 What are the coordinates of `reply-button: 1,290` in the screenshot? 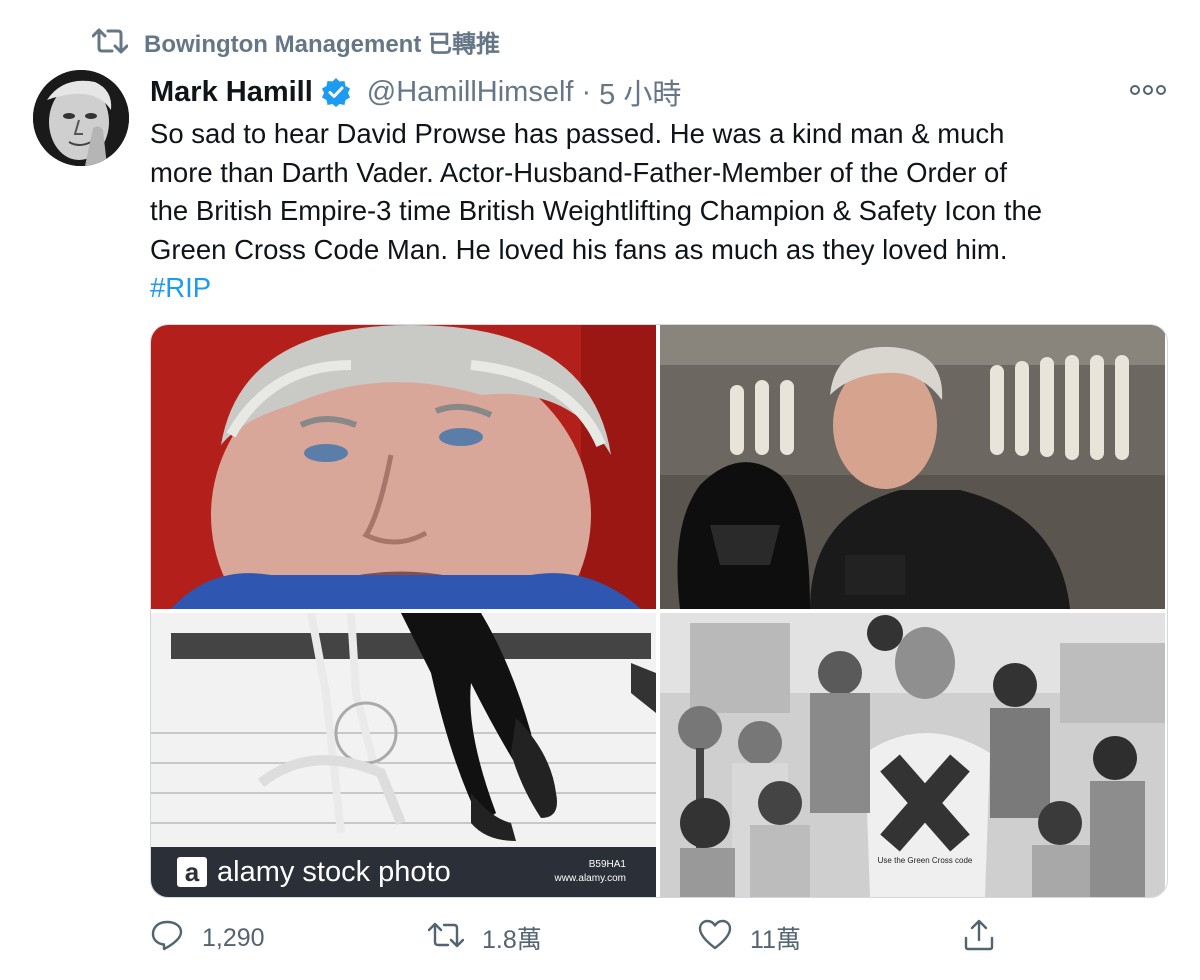 It's located at (207, 938).